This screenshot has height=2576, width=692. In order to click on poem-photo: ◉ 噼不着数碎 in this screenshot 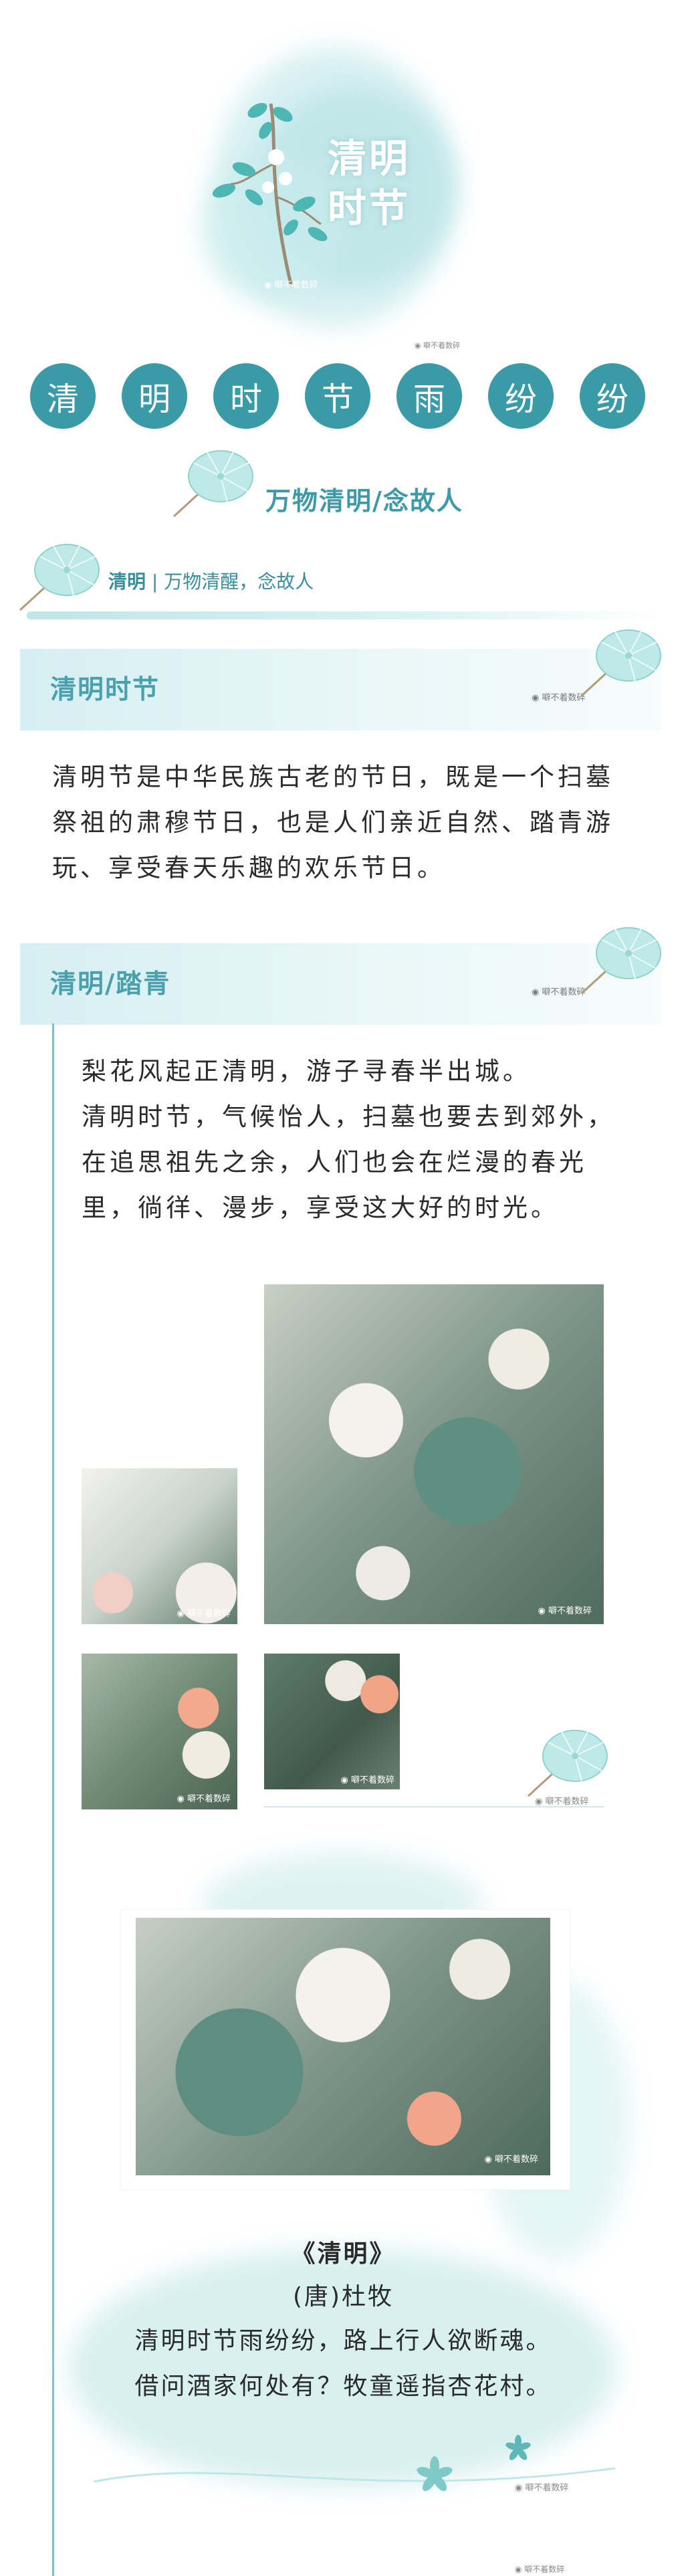, I will do `click(343, 2046)`.